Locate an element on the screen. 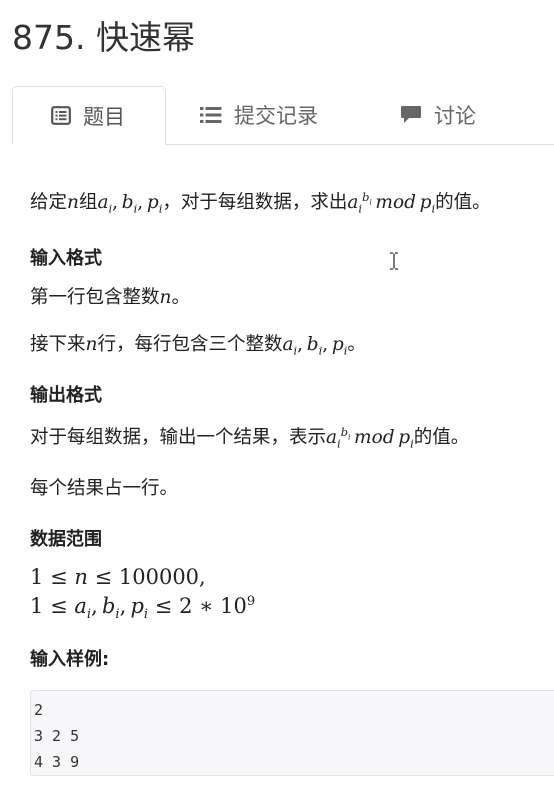 The height and width of the screenshot is (786, 554). tab-bar: 题目 提交记录 讨论 is located at coordinates (283, 115).